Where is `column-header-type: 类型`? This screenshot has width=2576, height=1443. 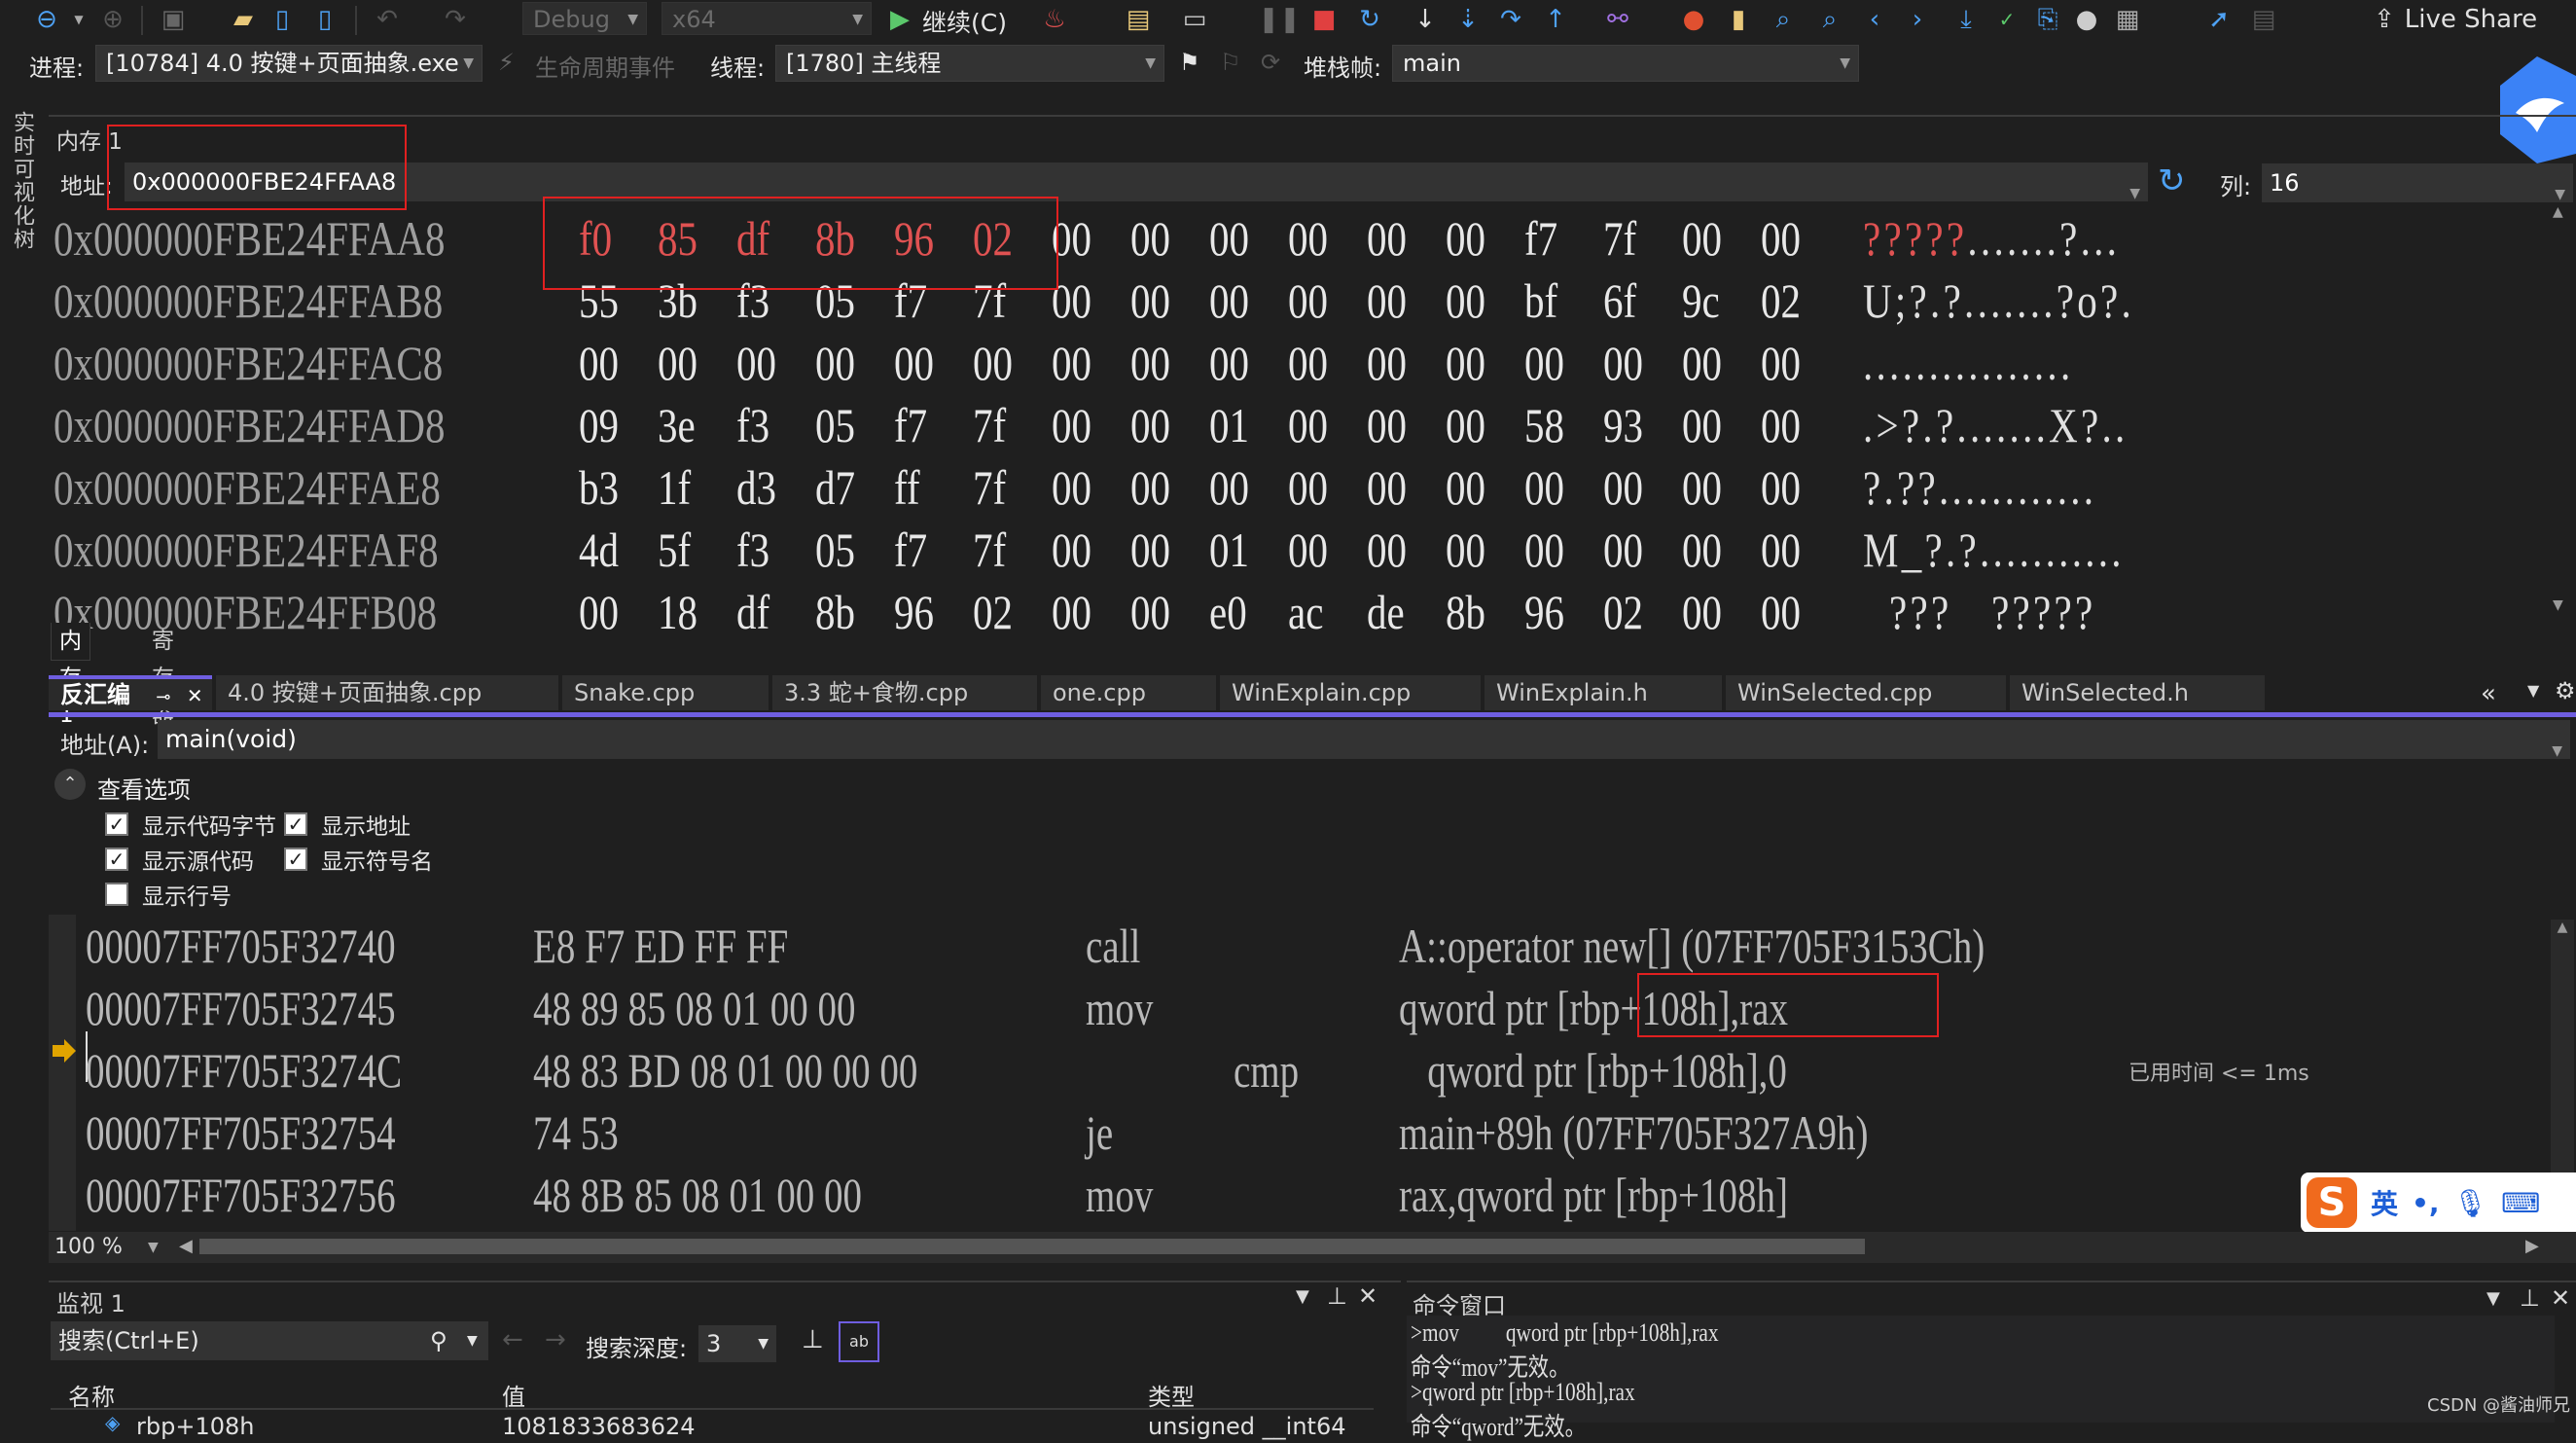 column-header-type: 类型 is located at coordinates (1171, 1395).